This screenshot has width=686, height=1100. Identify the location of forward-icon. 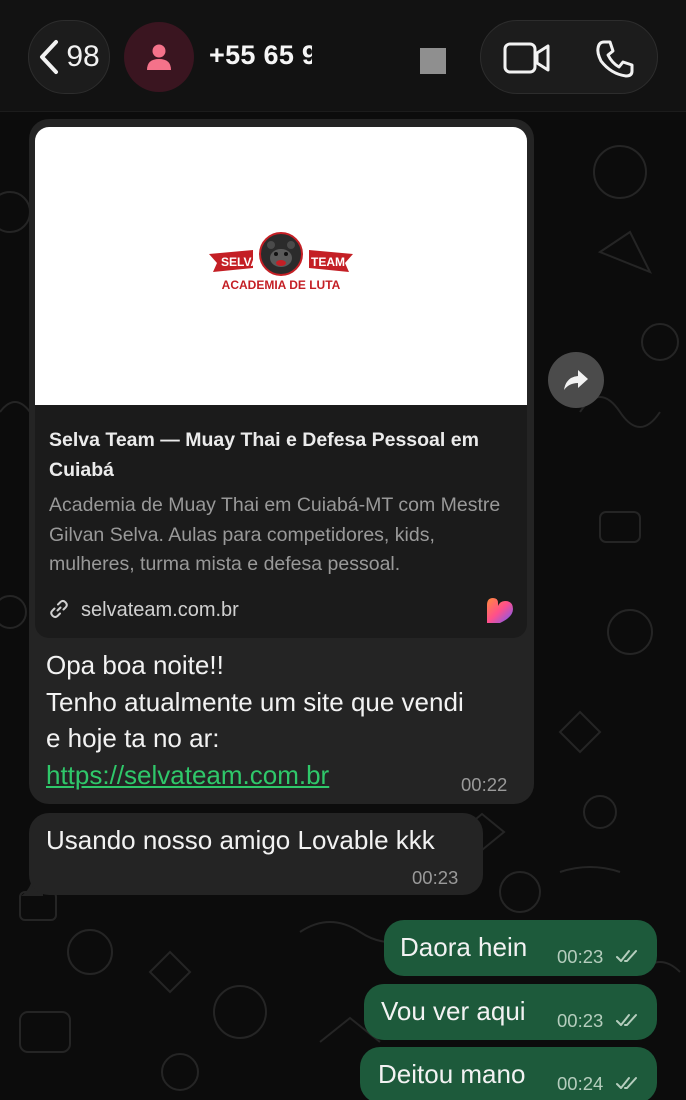
(576, 380).